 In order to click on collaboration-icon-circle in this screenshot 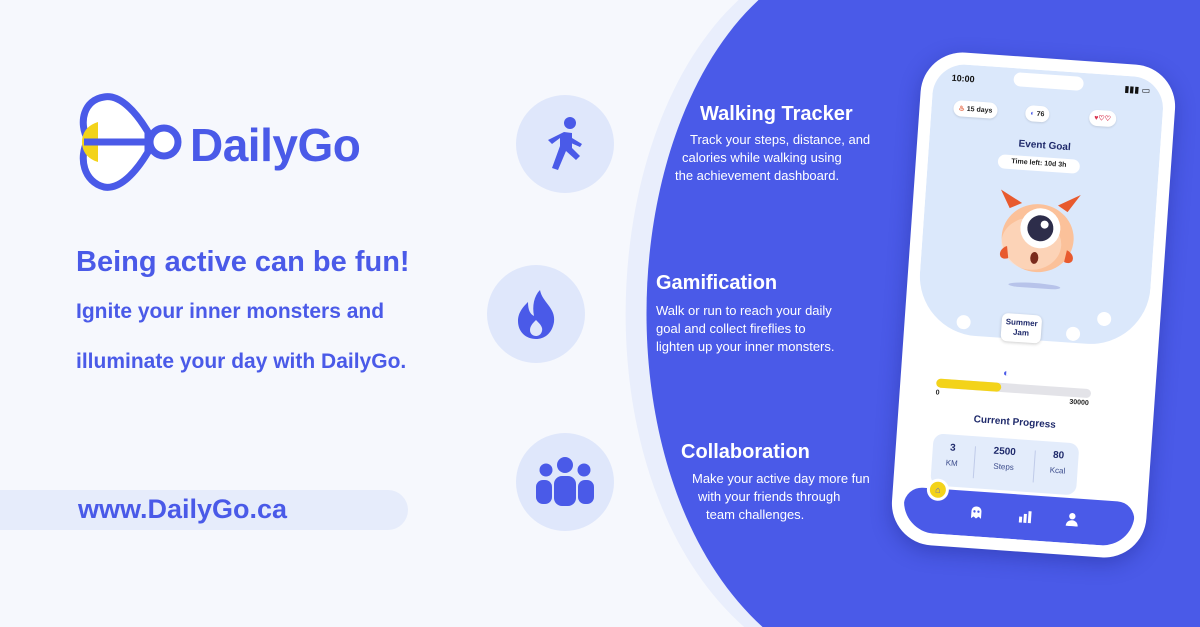, I will do `click(565, 482)`.